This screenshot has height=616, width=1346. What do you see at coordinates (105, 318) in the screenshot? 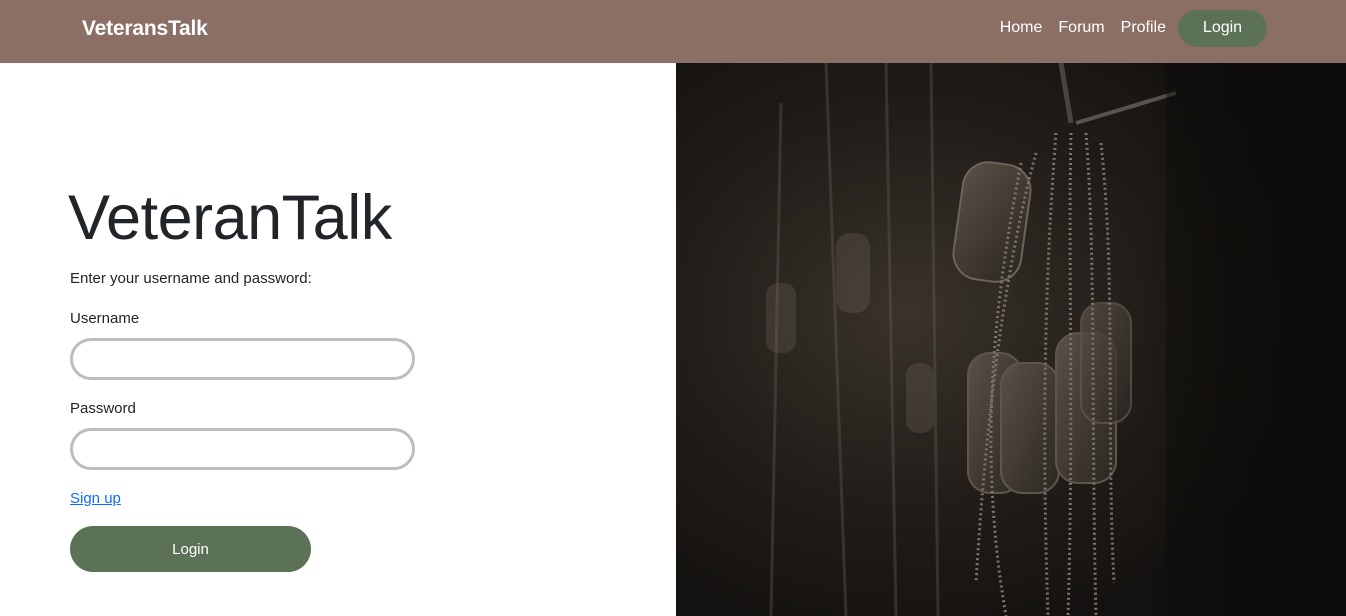
I see `username-label: Username` at bounding box center [105, 318].